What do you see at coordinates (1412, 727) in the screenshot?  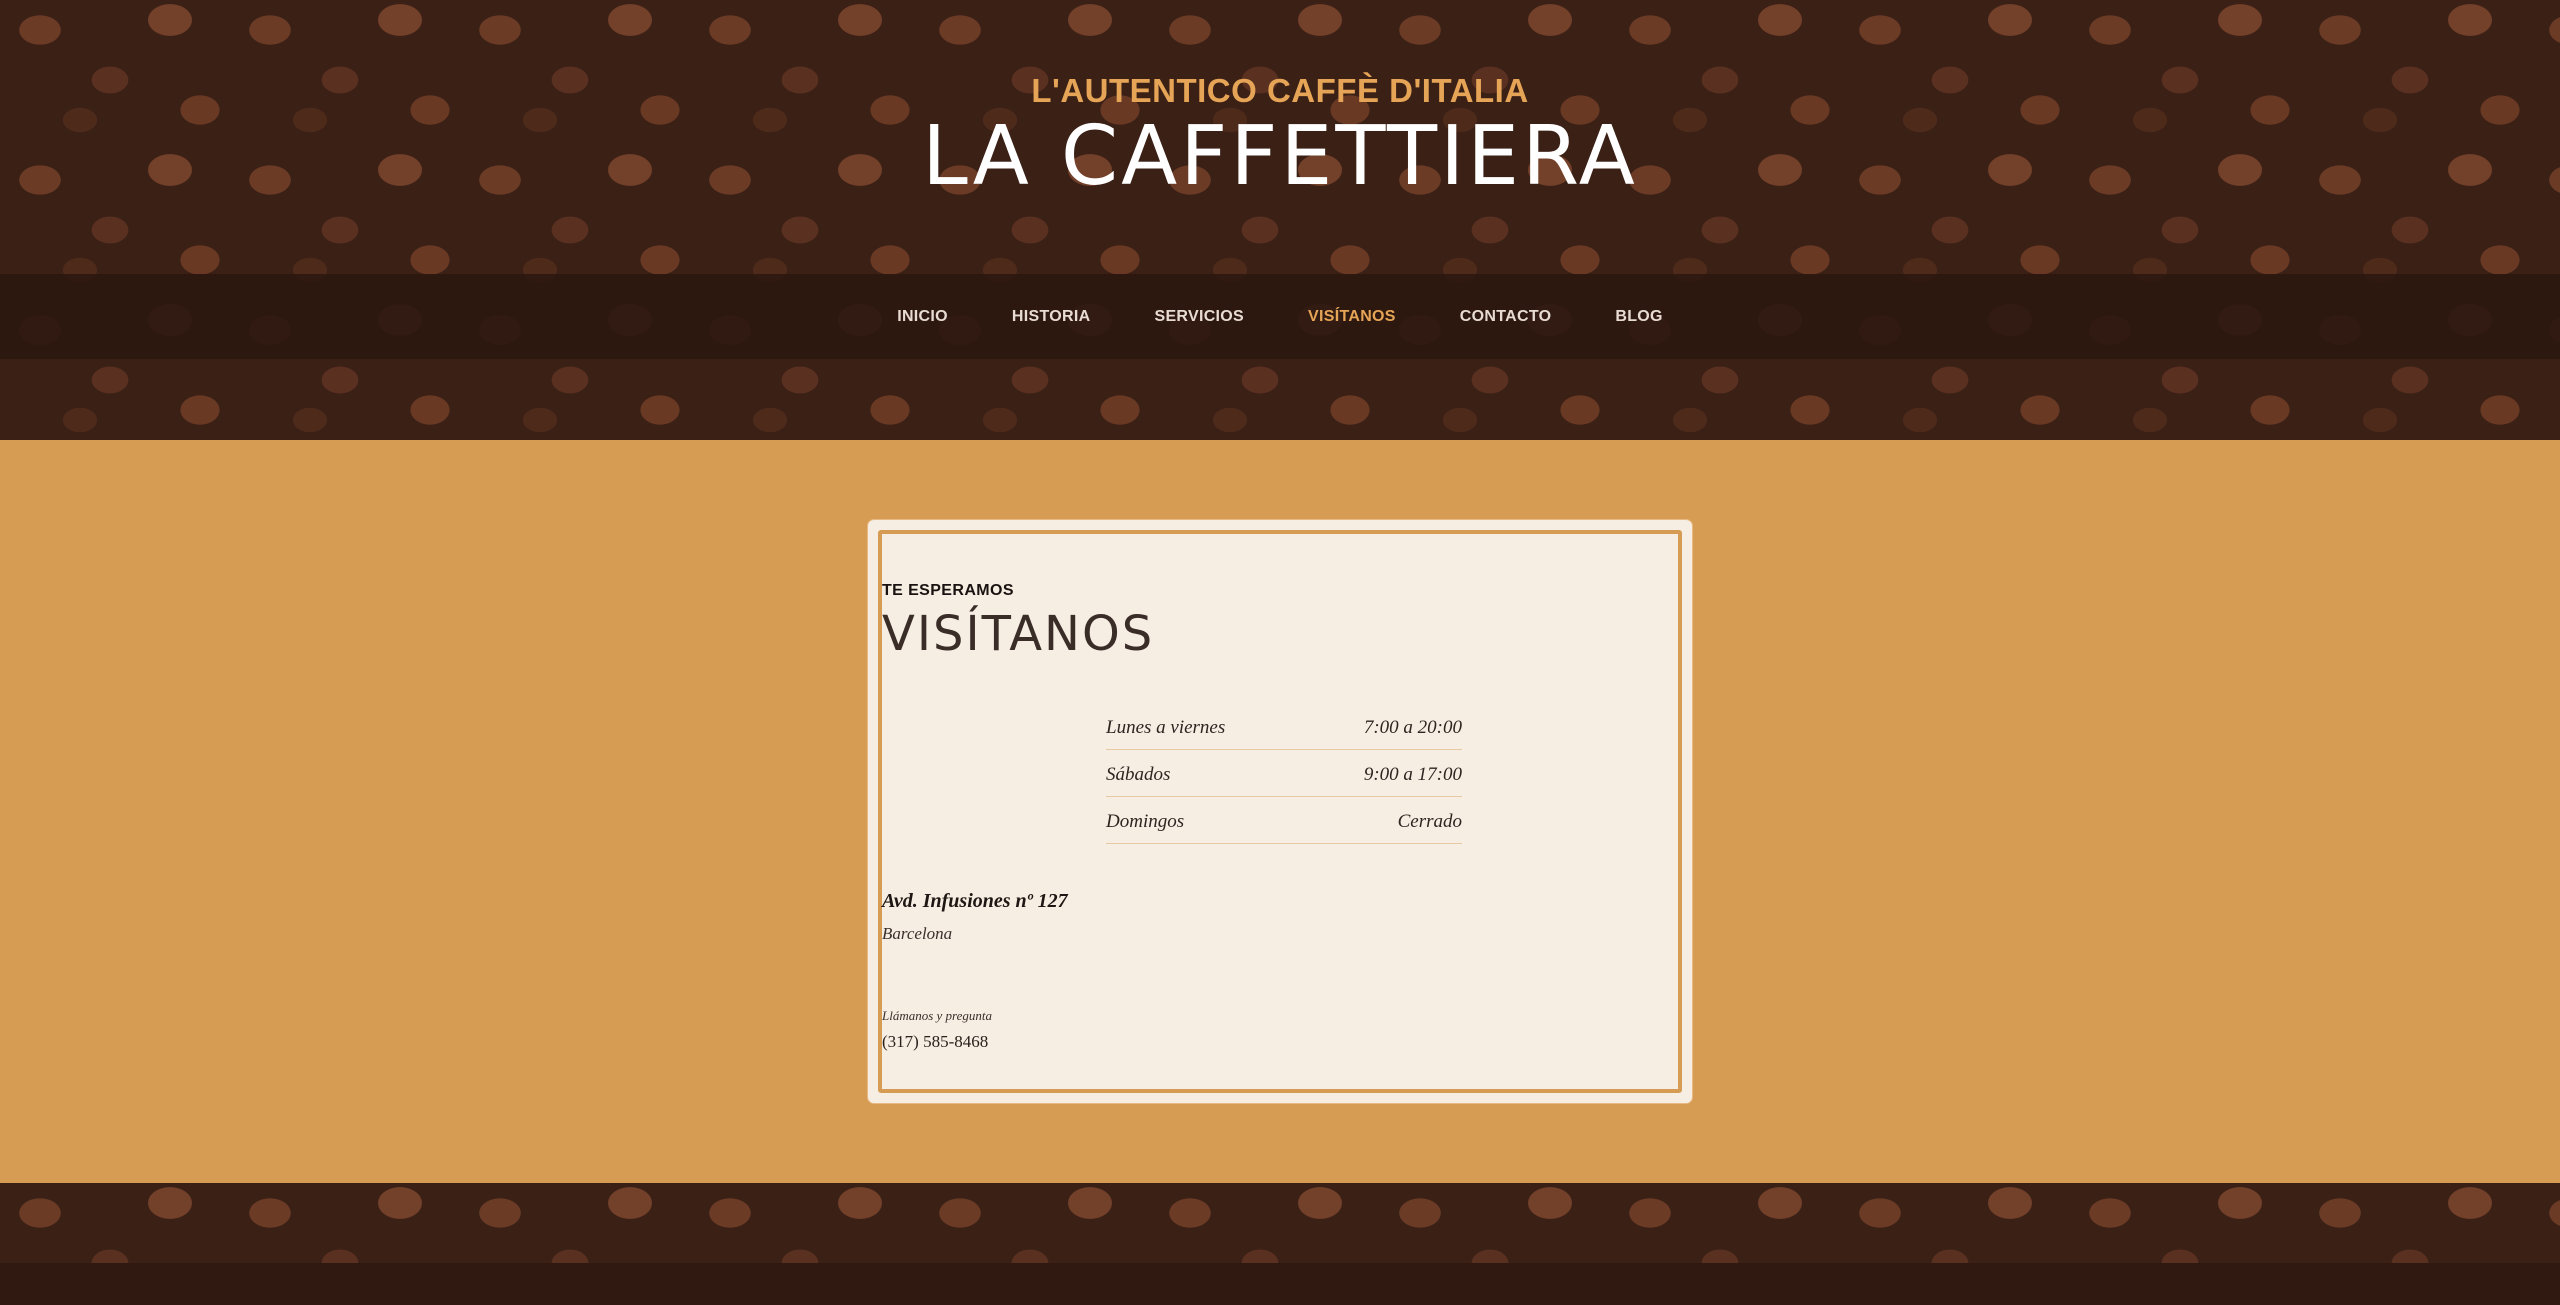 I see `hours-time: 7:00 a 20:00` at bounding box center [1412, 727].